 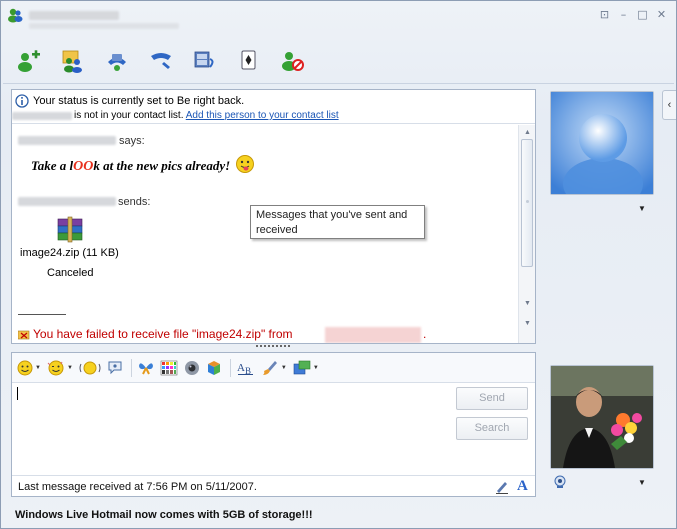 I want to click on scroll-down-icon: ▼, so click(x=527, y=303).